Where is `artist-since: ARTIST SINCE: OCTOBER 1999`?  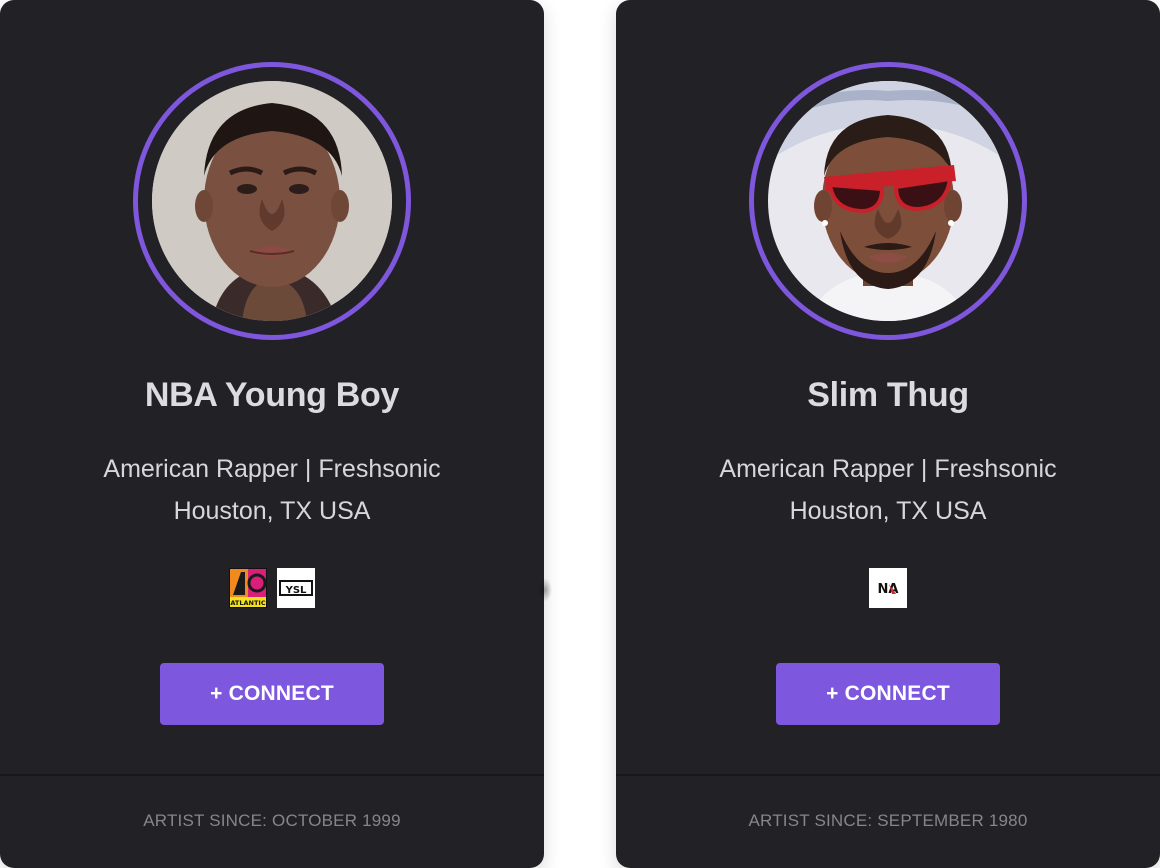
artist-since: ARTIST SINCE: OCTOBER 1999 is located at coordinates (272, 820).